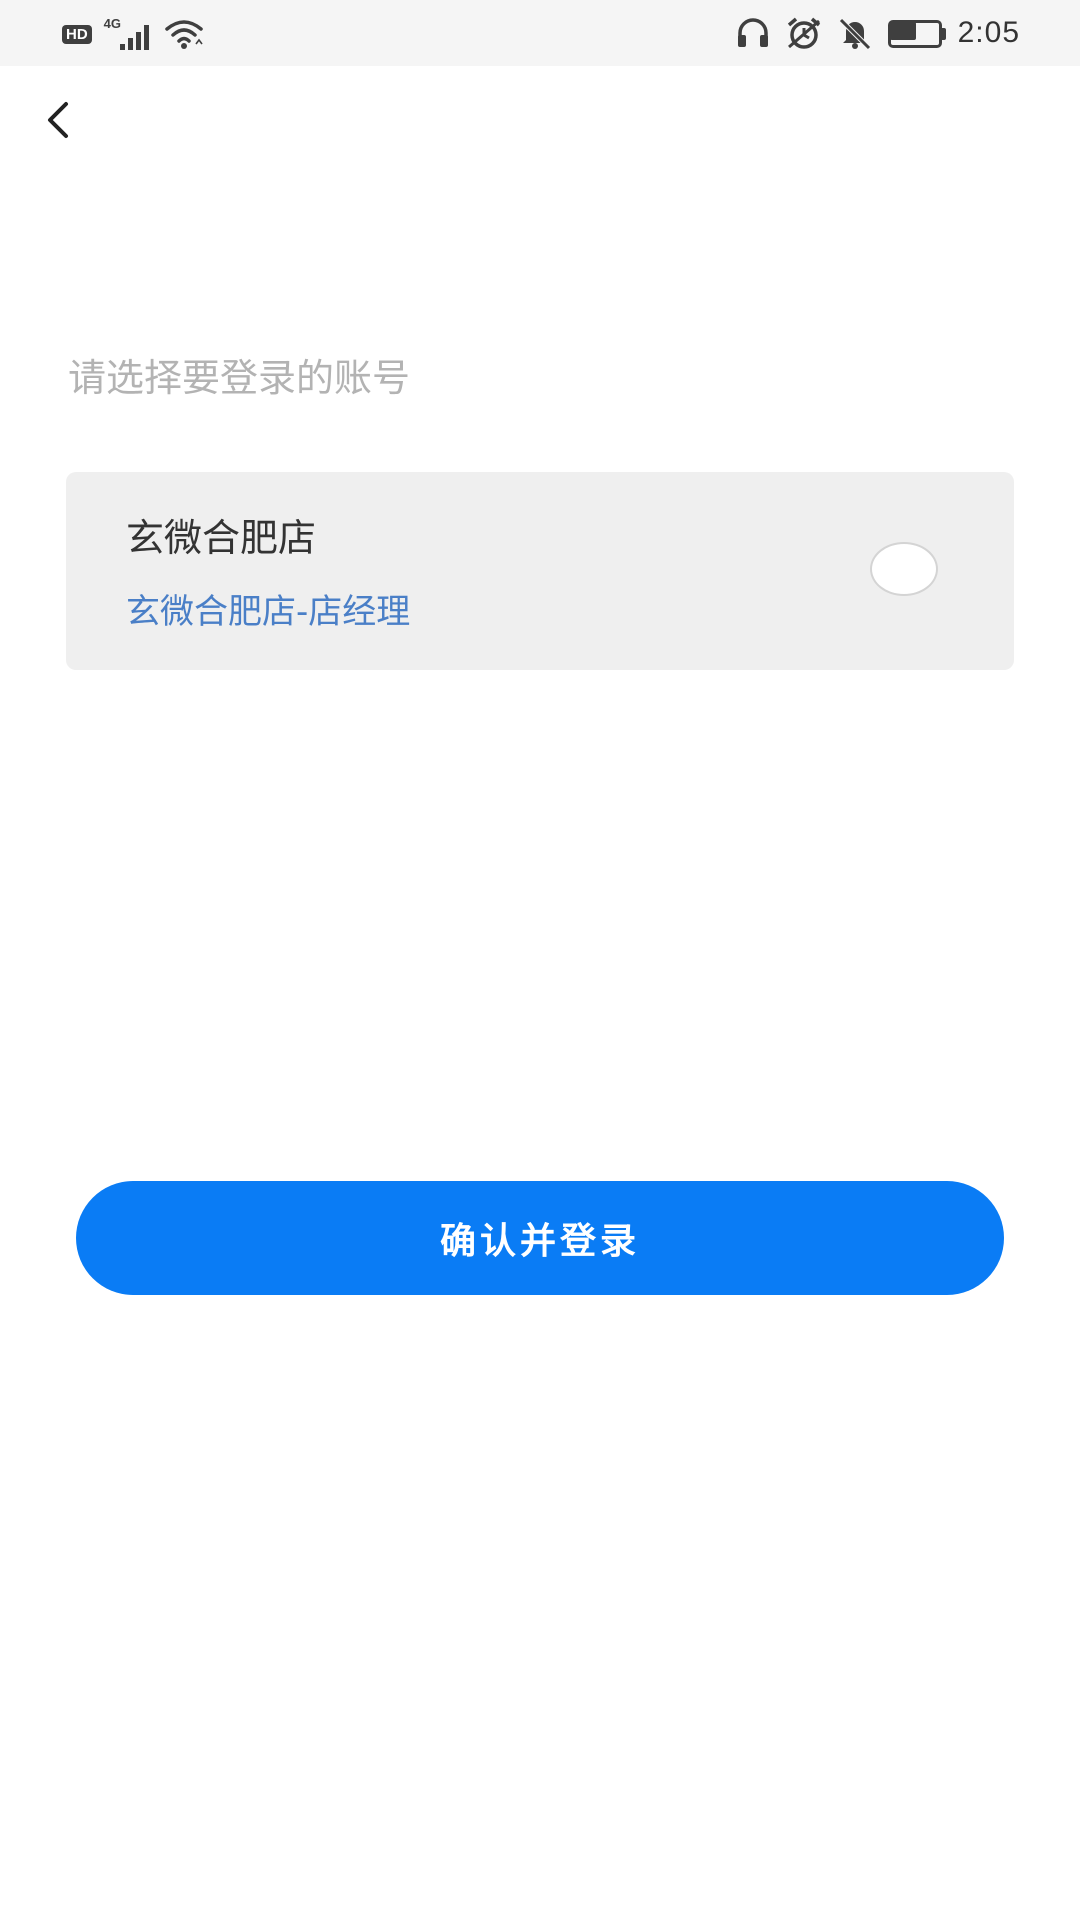  What do you see at coordinates (540, 1238) in the screenshot?
I see `confirm-login-button: 确认并登录` at bounding box center [540, 1238].